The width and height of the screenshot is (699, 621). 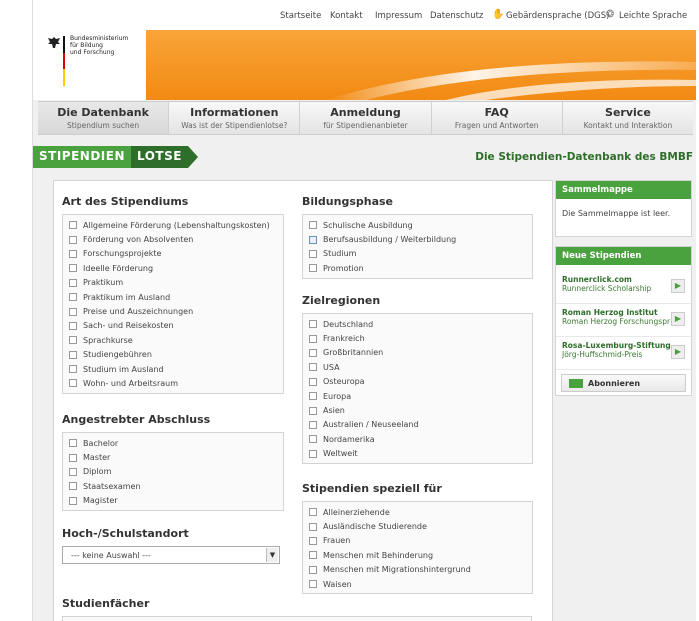 I want to click on group-title: Zielregionen, so click(x=341, y=300).